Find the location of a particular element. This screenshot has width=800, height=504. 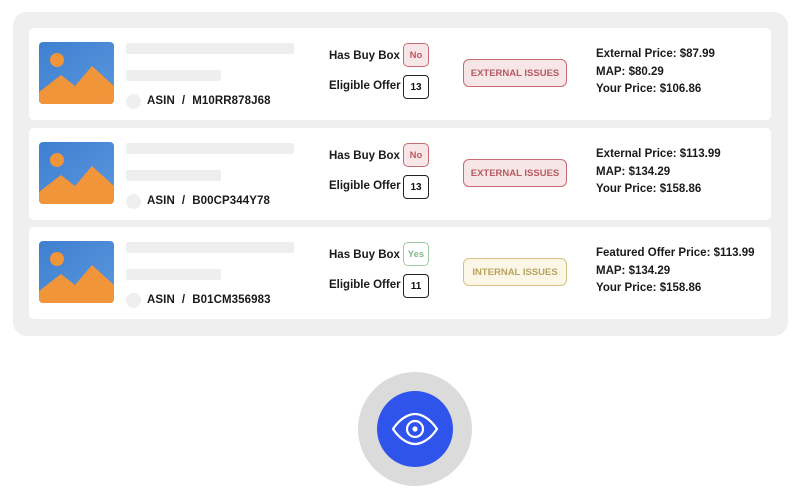

asin-line: ASIN / B00CP344Y78 is located at coordinates (208, 201).